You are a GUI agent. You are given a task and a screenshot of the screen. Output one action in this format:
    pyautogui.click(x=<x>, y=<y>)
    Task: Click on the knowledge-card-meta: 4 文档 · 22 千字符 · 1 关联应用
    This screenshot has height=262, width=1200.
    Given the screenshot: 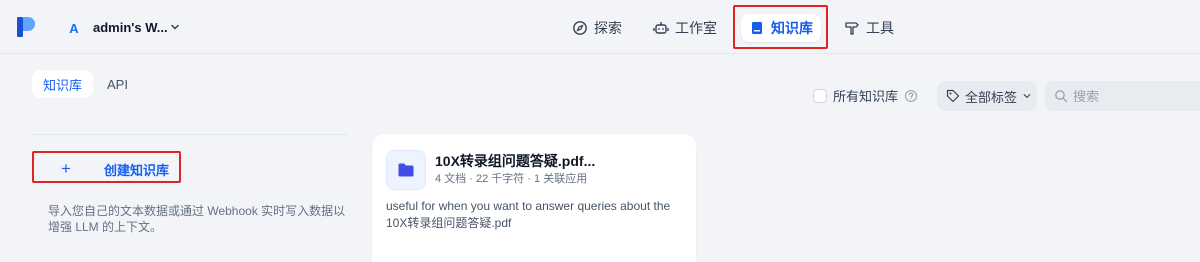 What is the action you would take?
    pyautogui.click(x=511, y=179)
    